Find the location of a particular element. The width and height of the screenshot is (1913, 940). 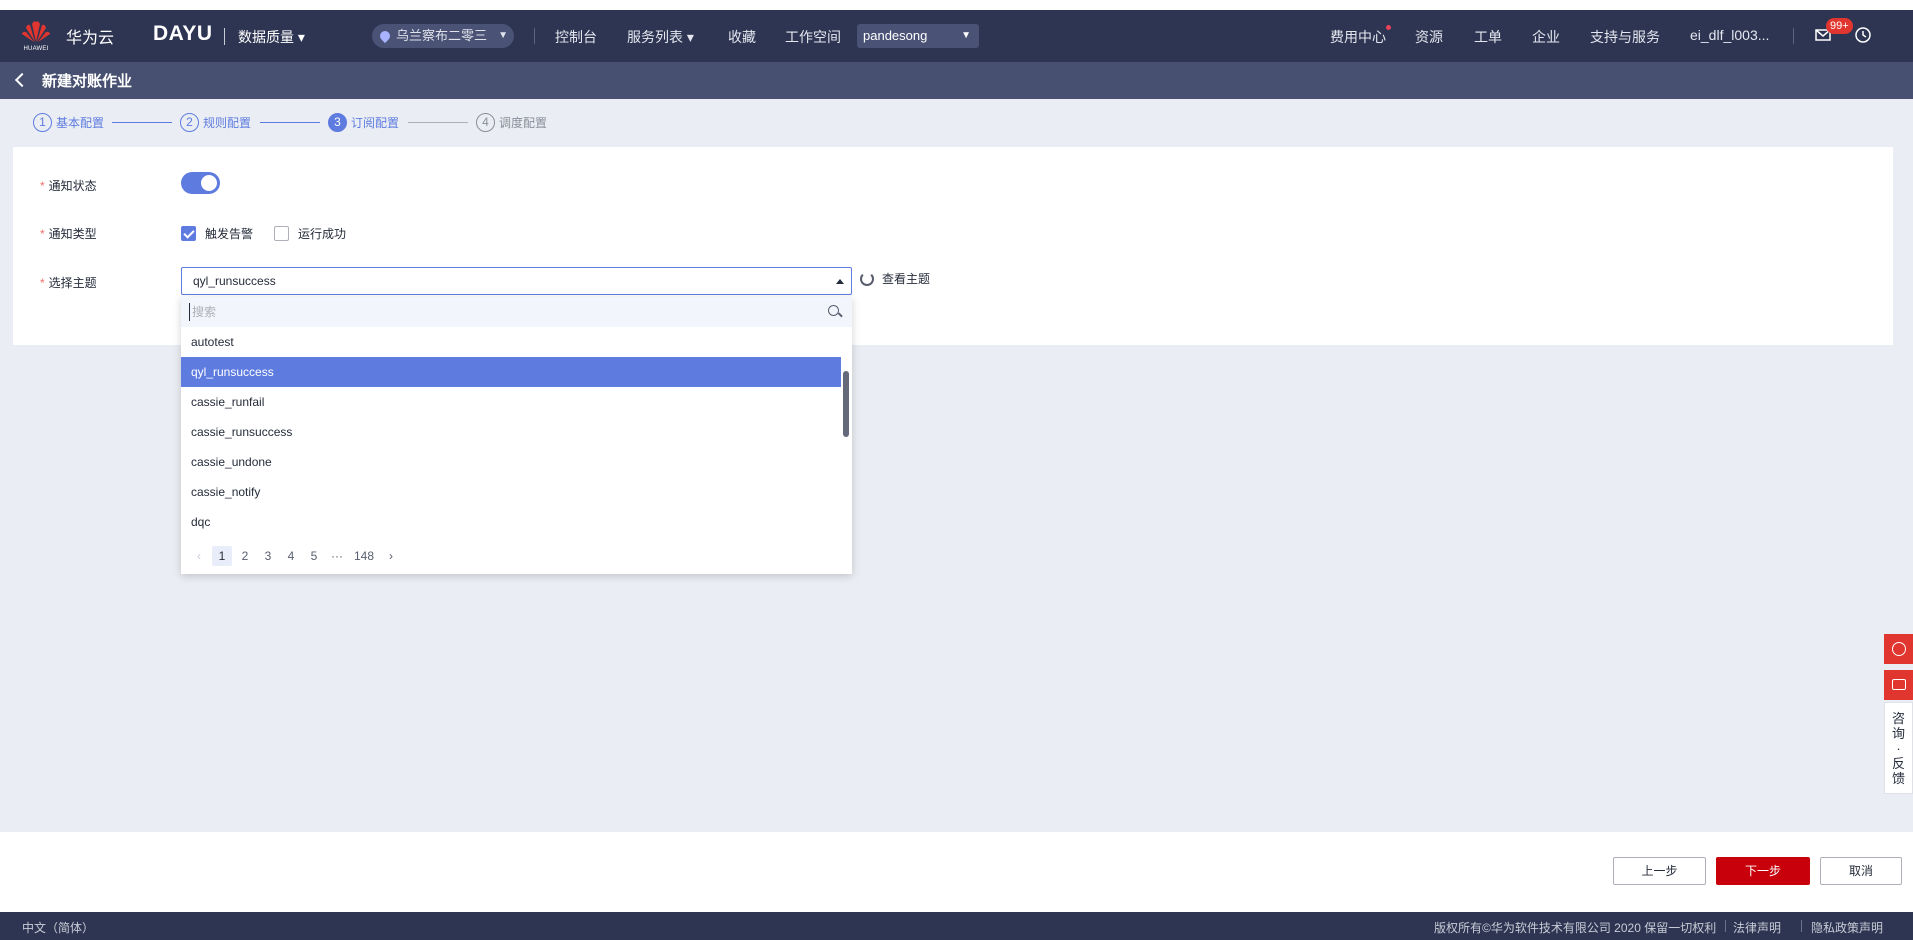

next-page-icon: › is located at coordinates (391, 556).